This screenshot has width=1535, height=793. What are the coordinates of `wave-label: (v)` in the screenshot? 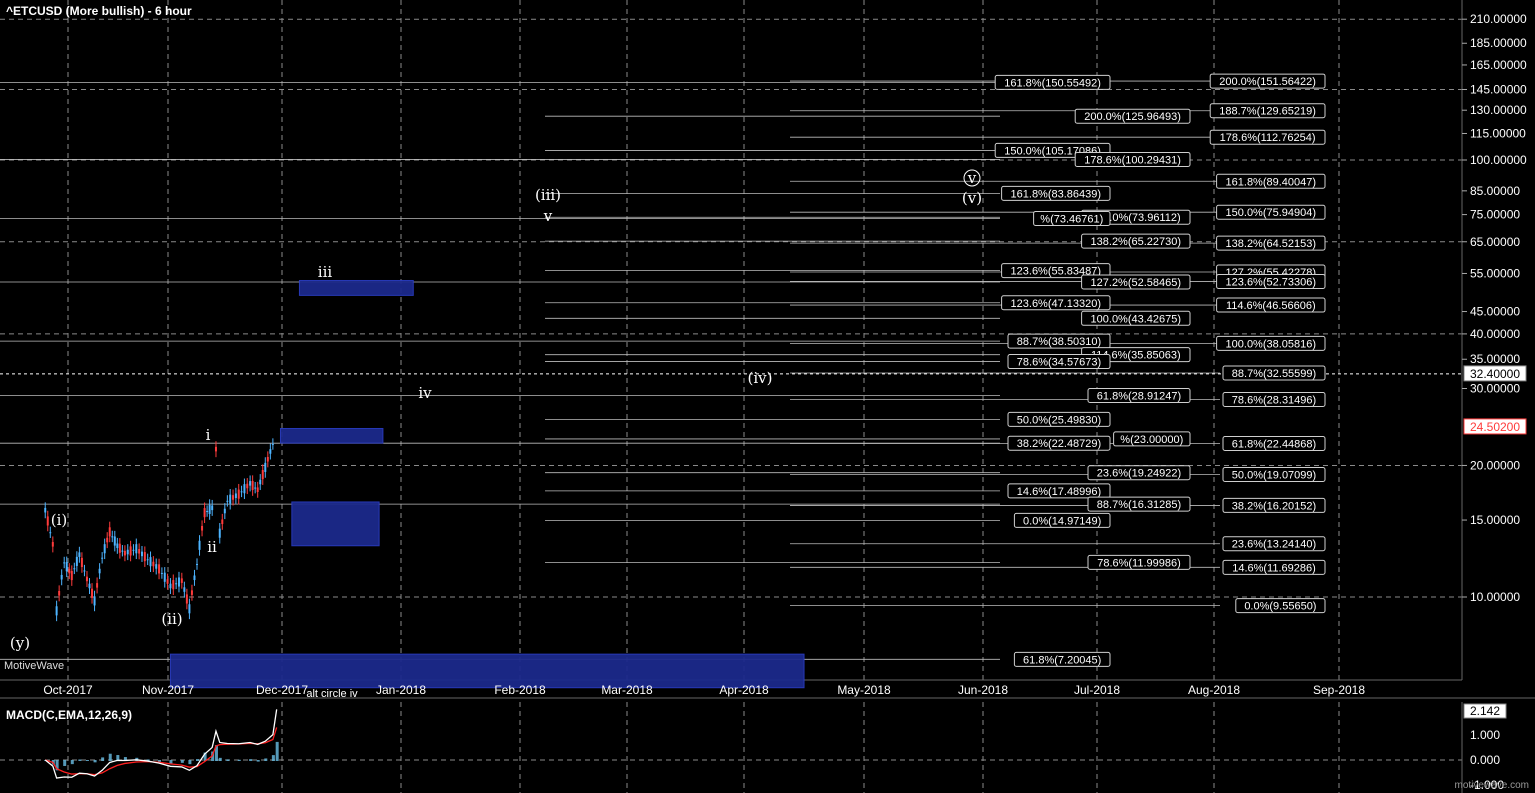 It's located at (972, 198).